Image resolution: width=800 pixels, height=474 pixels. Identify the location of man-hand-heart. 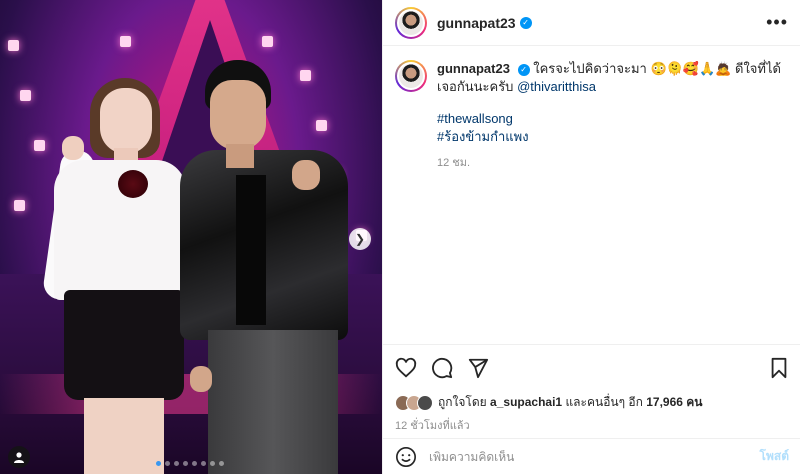
(306, 175).